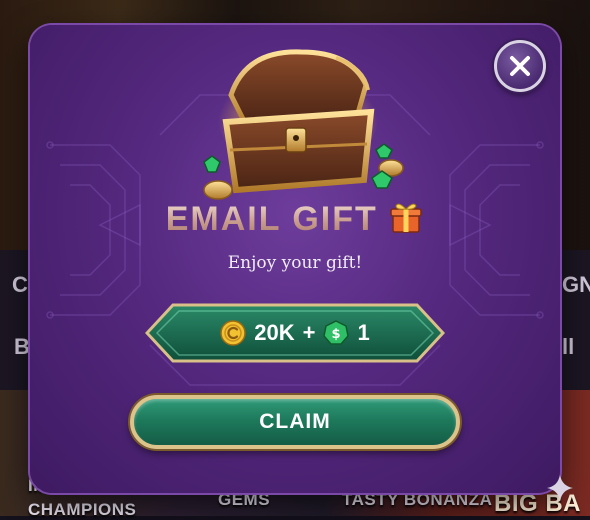  What do you see at coordinates (274, 332) in the screenshot?
I see `reward-coins: 20K` at bounding box center [274, 332].